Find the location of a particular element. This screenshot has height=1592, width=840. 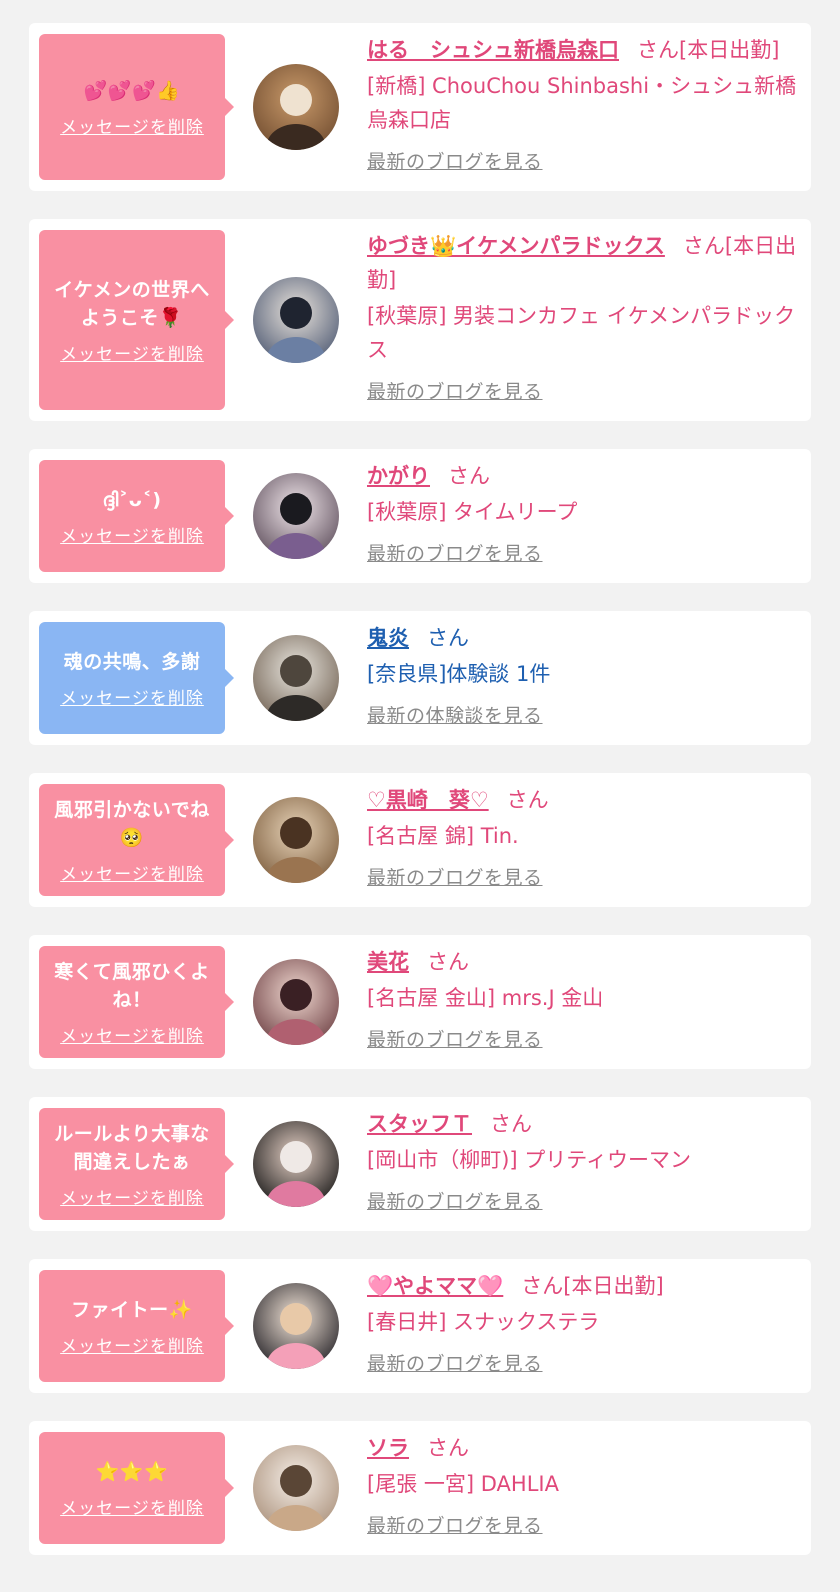

message-bubble: ദ്ദി˃ᴗ˂) メッセージを削除 is located at coordinates (136, 516).